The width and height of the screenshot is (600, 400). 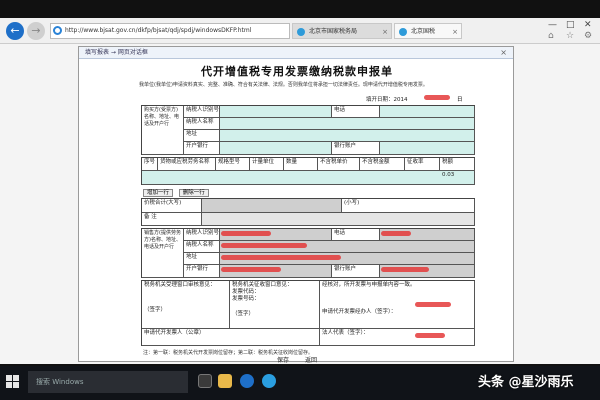 I want to click on goods-row, so click(x=308, y=178).